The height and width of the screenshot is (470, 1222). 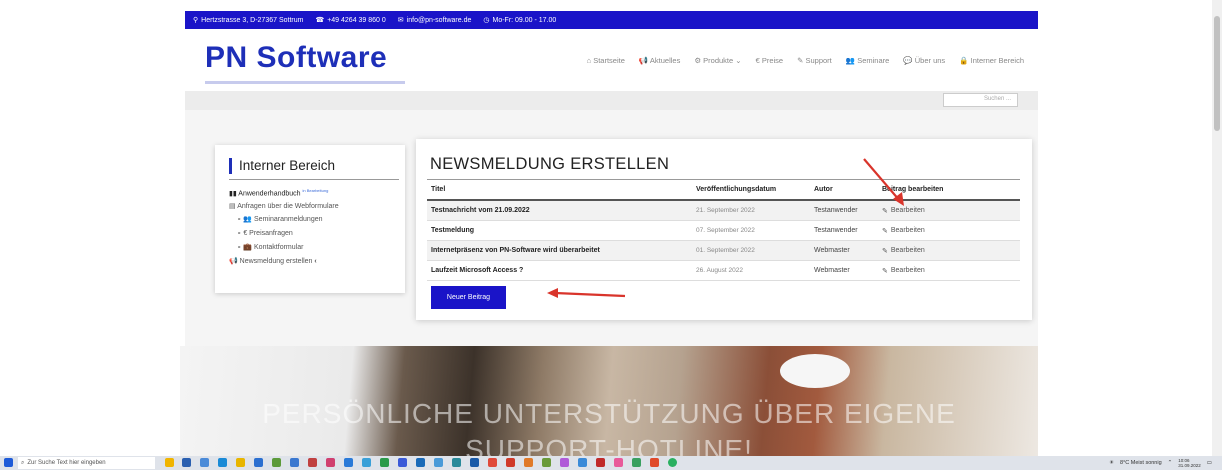 What do you see at coordinates (550, 164) in the screenshot?
I see `page-title: NEWSMELDUNG ERSTELLEN` at bounding box center [550, 164].